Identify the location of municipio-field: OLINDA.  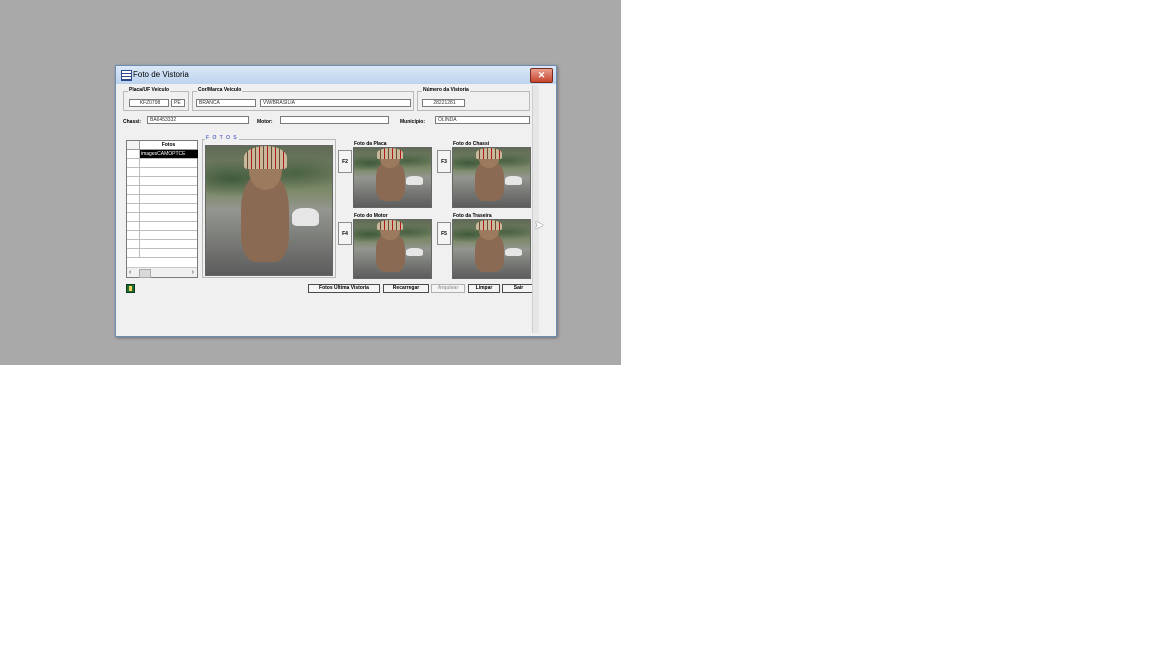
(482, 120).